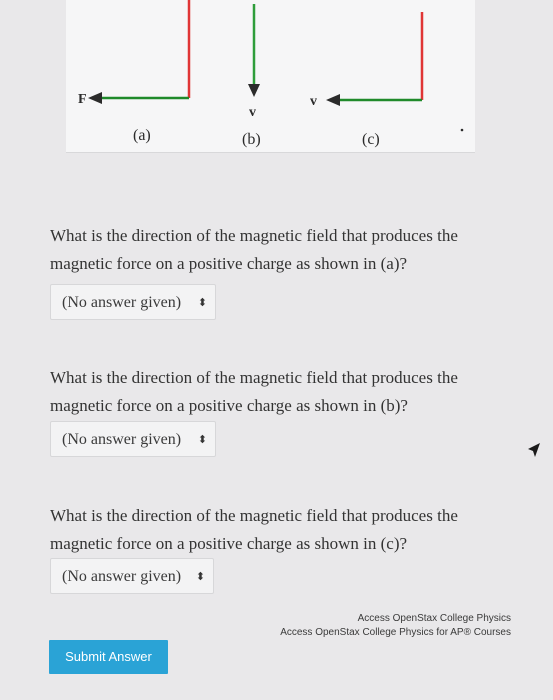 The width and height of the screenshot is (553, 700). What do you see at coordinates (142, 135) in the screenshot?
I see `caption-a: (a)` at bounding box center [142, 135].